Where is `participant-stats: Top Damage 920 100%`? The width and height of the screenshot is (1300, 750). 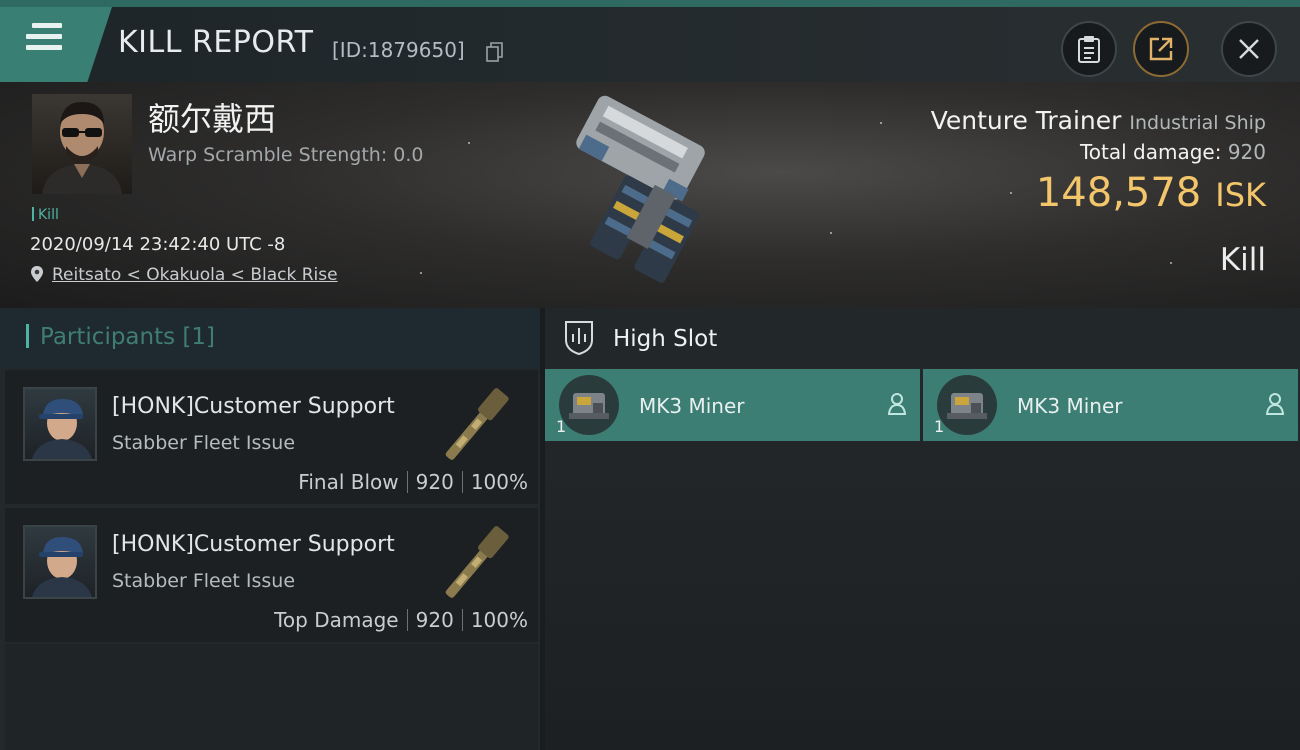
participant-stats: Top Damage 920 100% is located at coordinates (401, 620).